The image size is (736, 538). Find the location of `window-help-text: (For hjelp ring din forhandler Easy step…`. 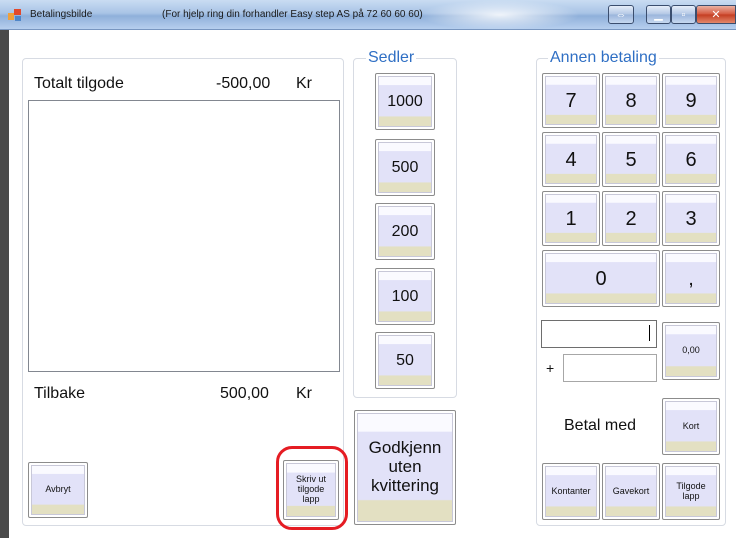

window-help-text: (For hjelp ring din forhandler Easy step… is located at coordinates (292, 14).